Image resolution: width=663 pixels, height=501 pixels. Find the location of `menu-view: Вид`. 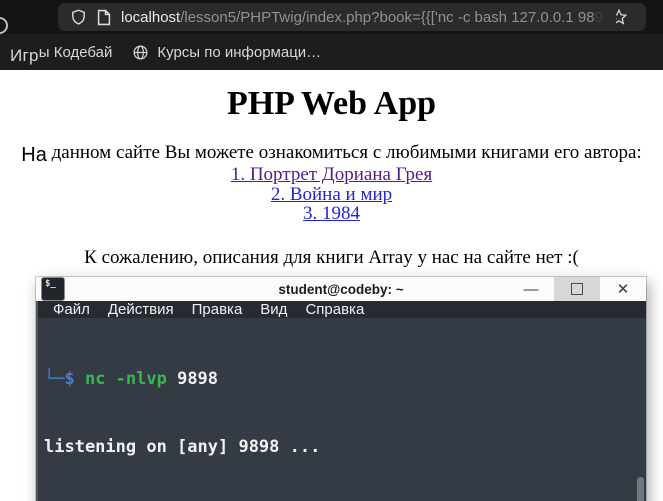

menu-view: Вид is located at coordinates (273, 309).